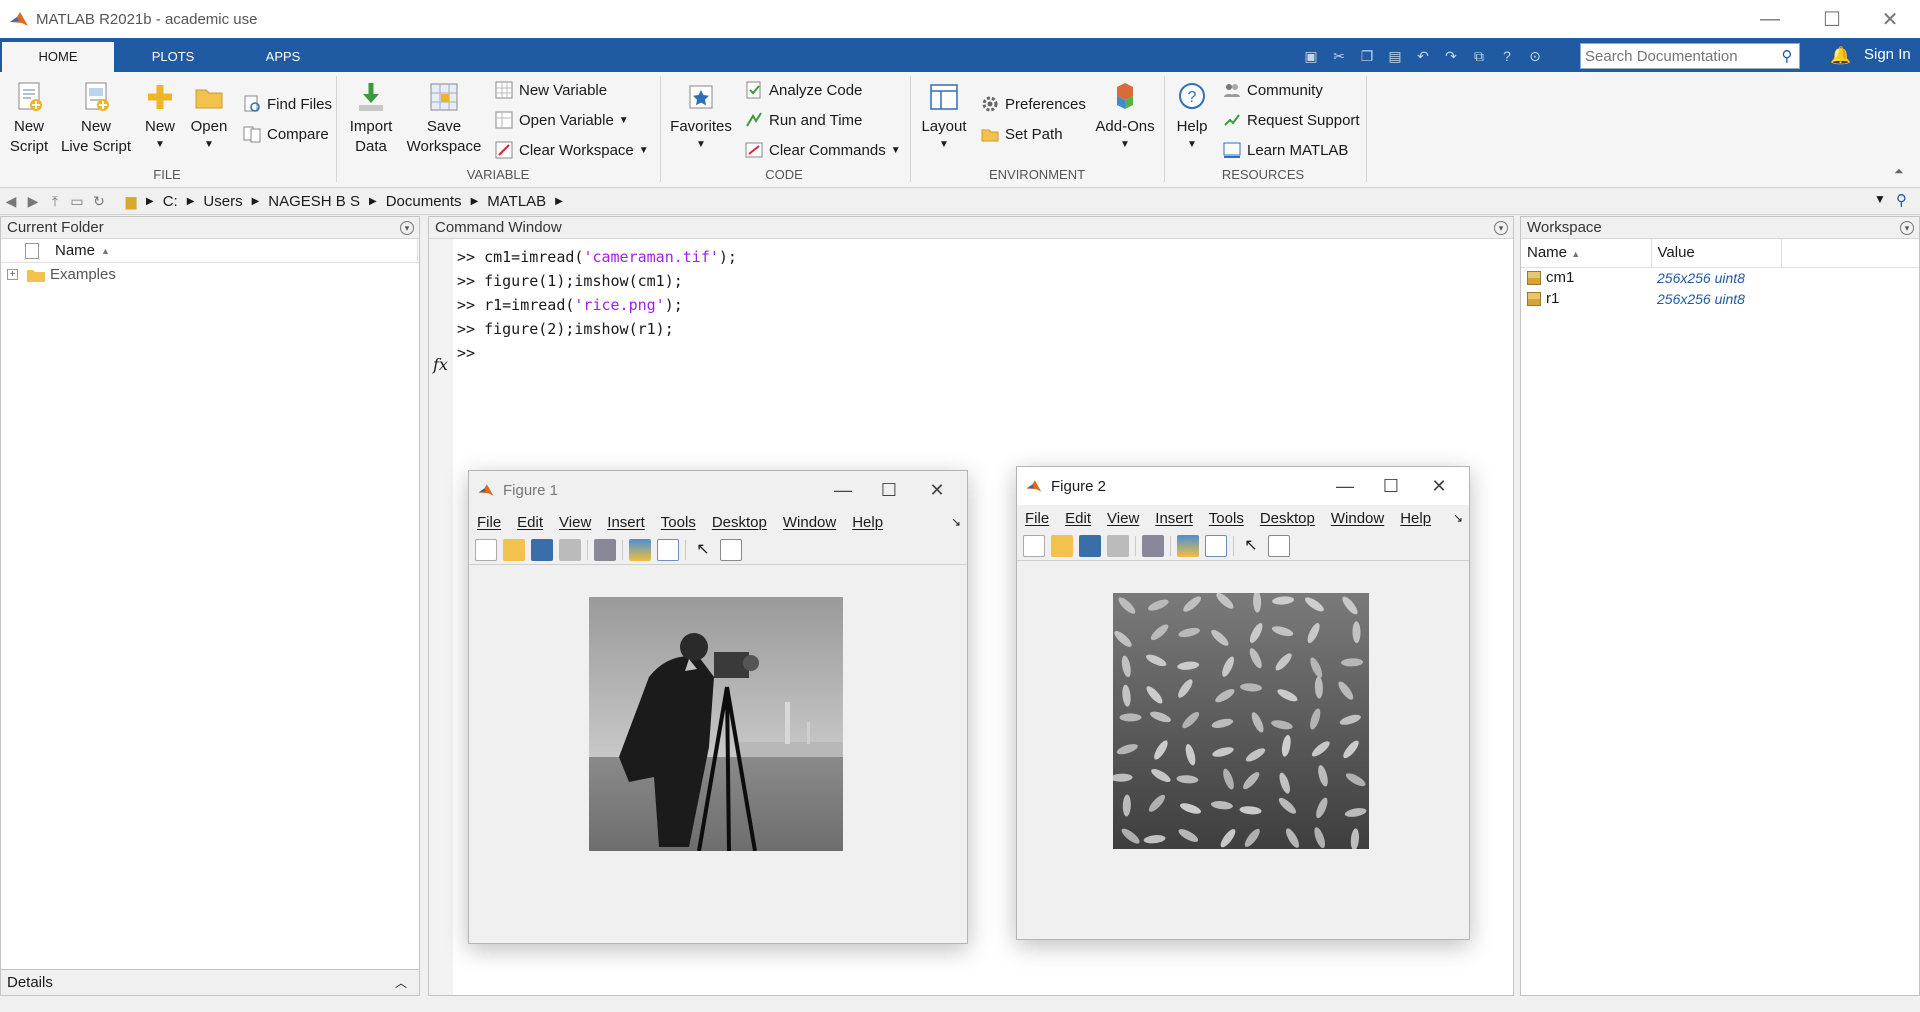  Describe the element at coordinates (1285, 150) in the screenshot. I see `learn-matlab-button: Learn MATLAB` at that location.